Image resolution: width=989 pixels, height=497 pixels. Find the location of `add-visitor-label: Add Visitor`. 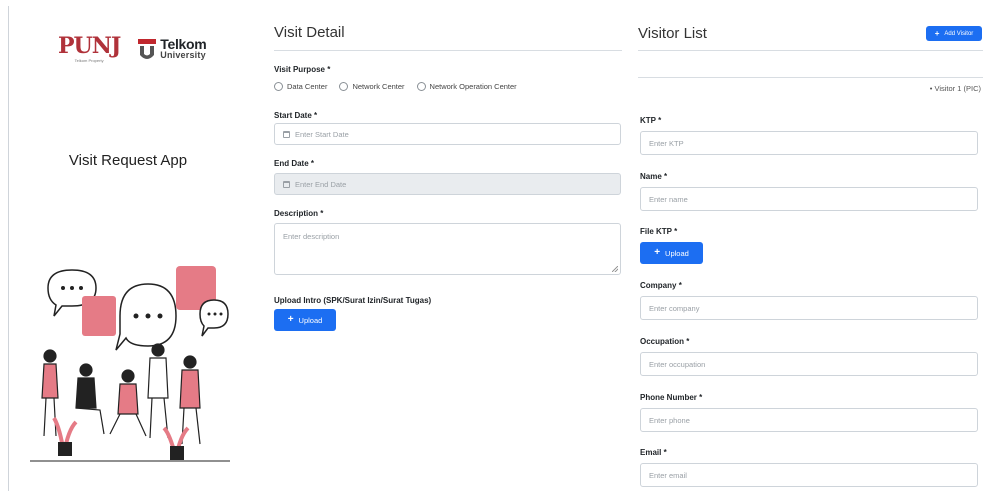

add-visitor-label: Add Visitor is located at coordinates (959, 33).